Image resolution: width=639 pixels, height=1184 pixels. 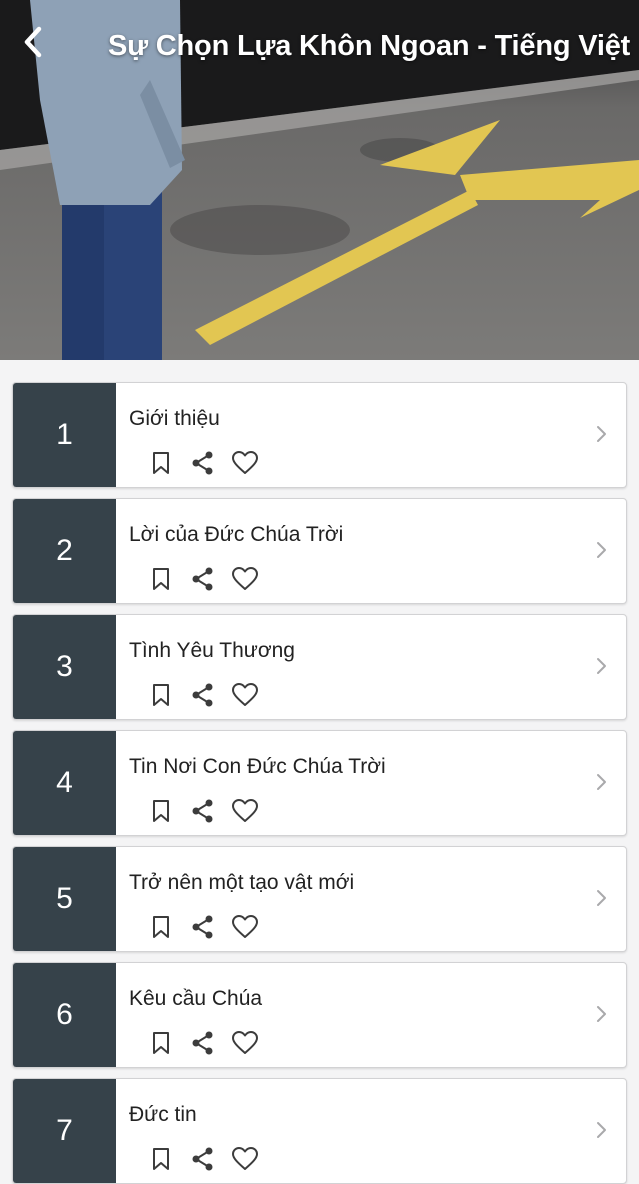 I want to click on top-bar: Sự Chọn Lựa Khôn Ngoan - Tiếng Việt, so click(x=319, y=50).